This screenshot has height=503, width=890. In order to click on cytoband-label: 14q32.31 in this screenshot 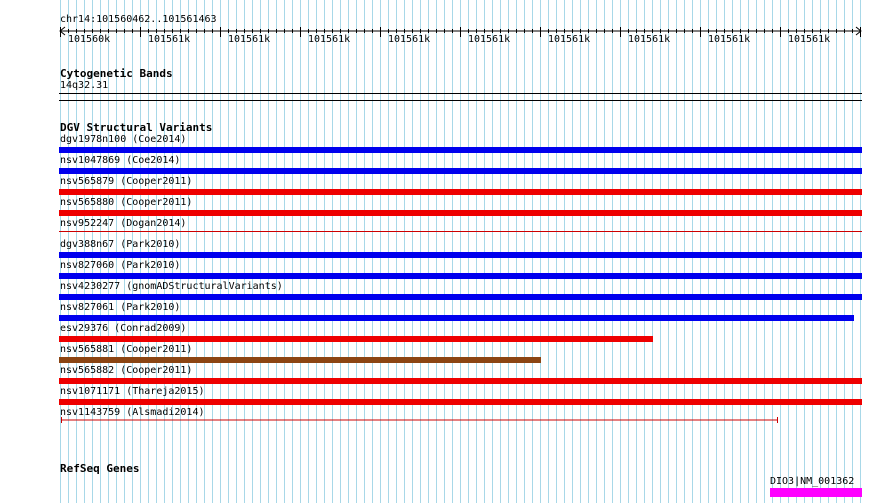, I will do `click(84, 85)`.